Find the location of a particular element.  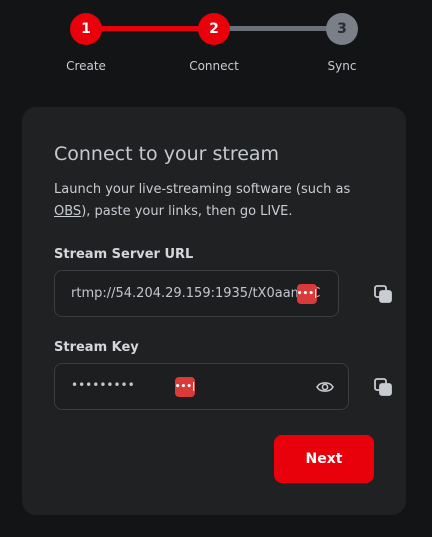

server-url-label: Stream Server URL is located at coordinates (124, 254).